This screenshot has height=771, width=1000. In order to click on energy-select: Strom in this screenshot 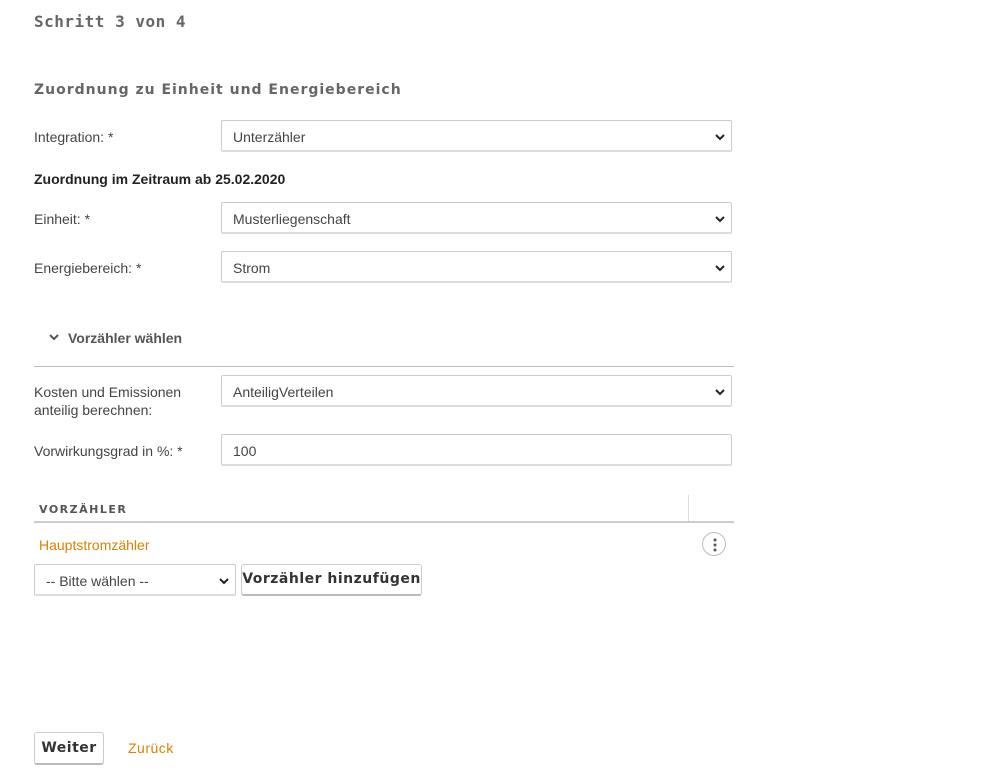, I will do `click(476, 267)`.